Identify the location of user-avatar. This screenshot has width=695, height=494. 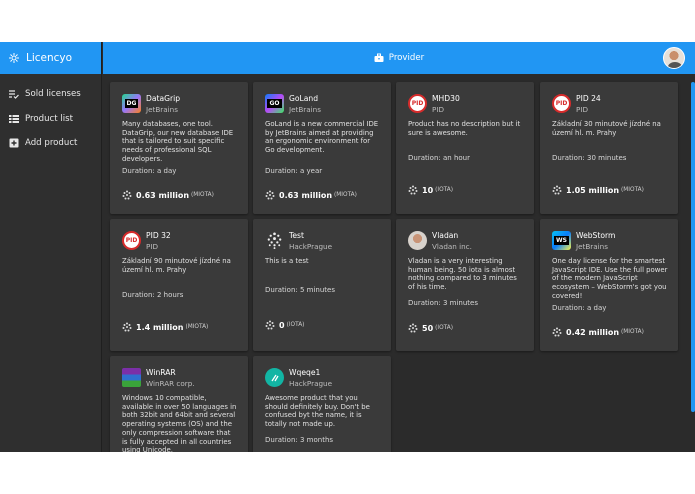
(674, 58).